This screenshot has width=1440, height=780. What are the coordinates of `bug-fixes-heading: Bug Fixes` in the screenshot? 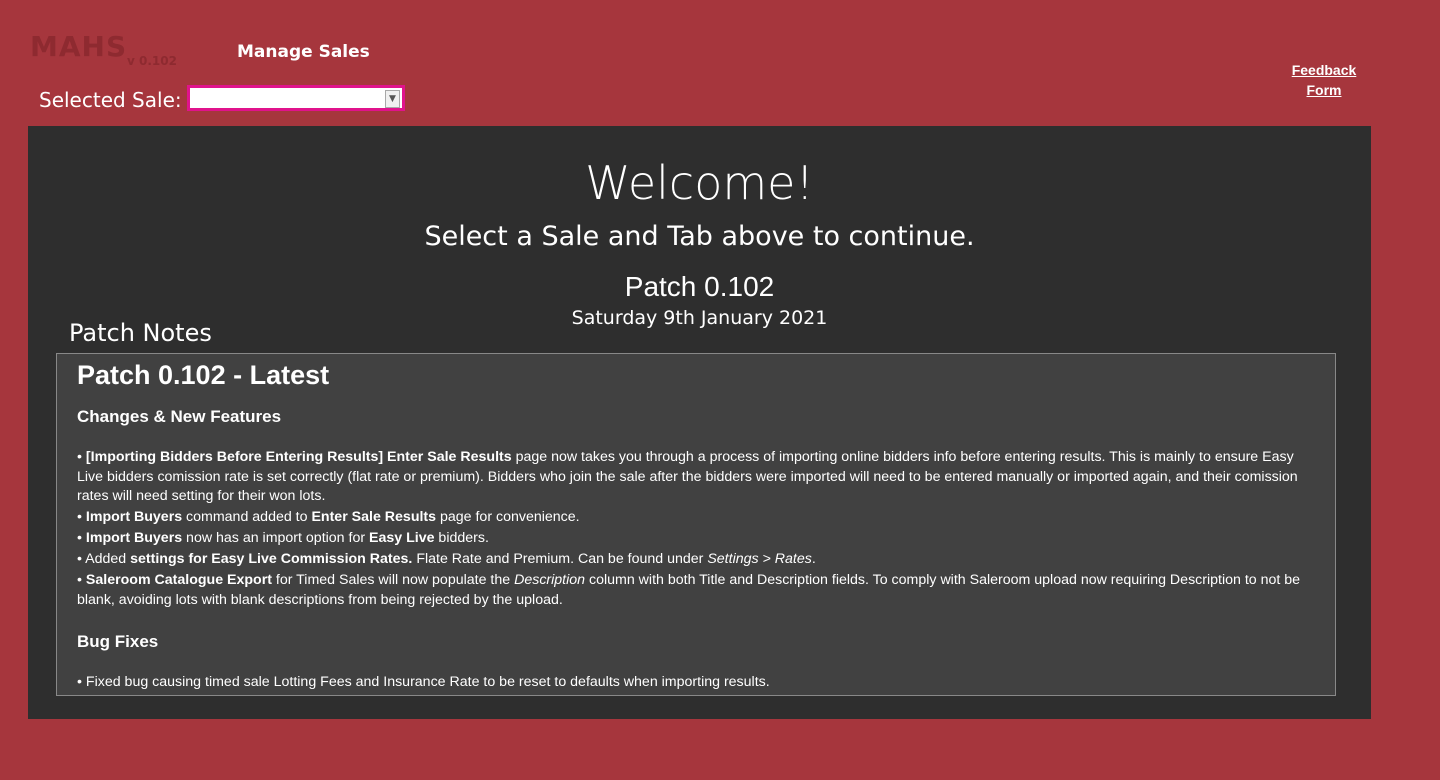 It's located at (118, 641).